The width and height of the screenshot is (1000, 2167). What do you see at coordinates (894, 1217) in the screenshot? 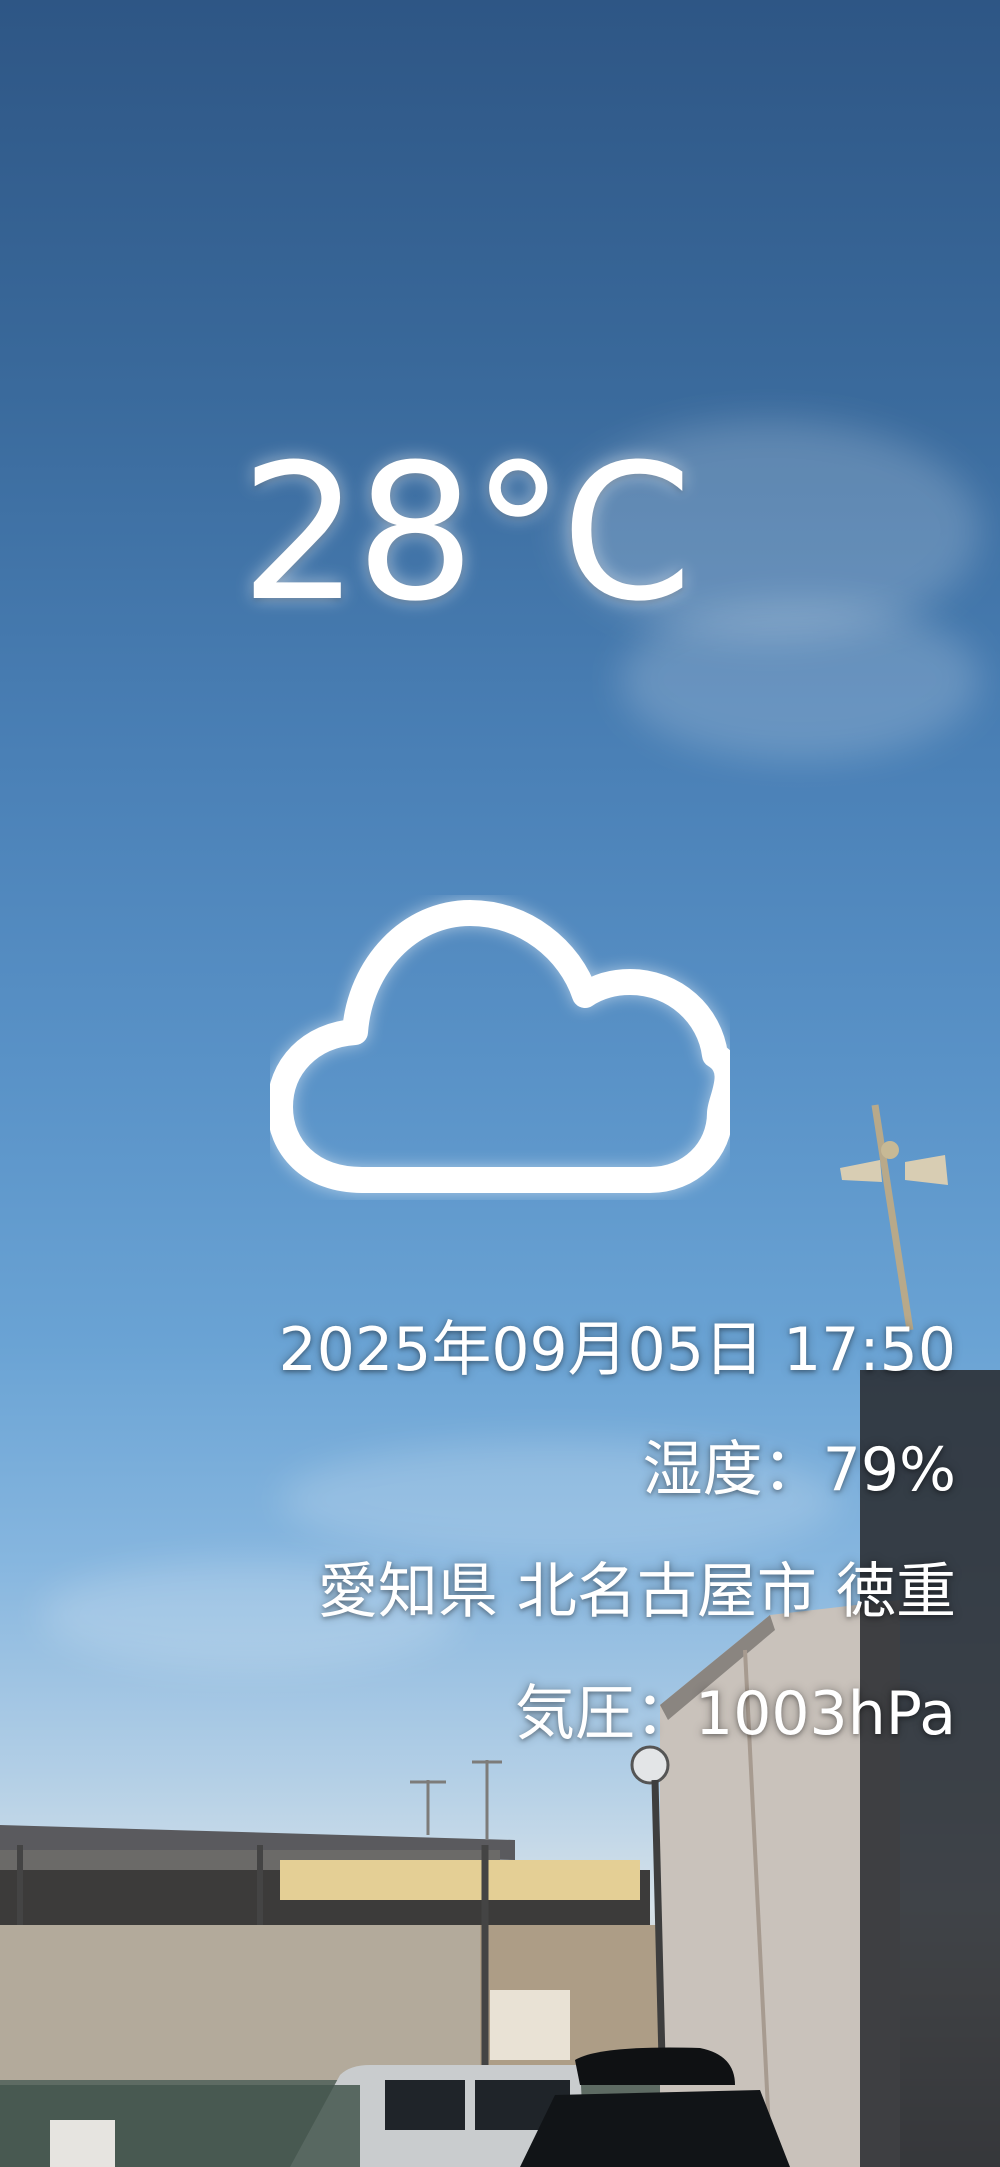
I see `loudspeaker-pole` at bounding box center [894, 1217].